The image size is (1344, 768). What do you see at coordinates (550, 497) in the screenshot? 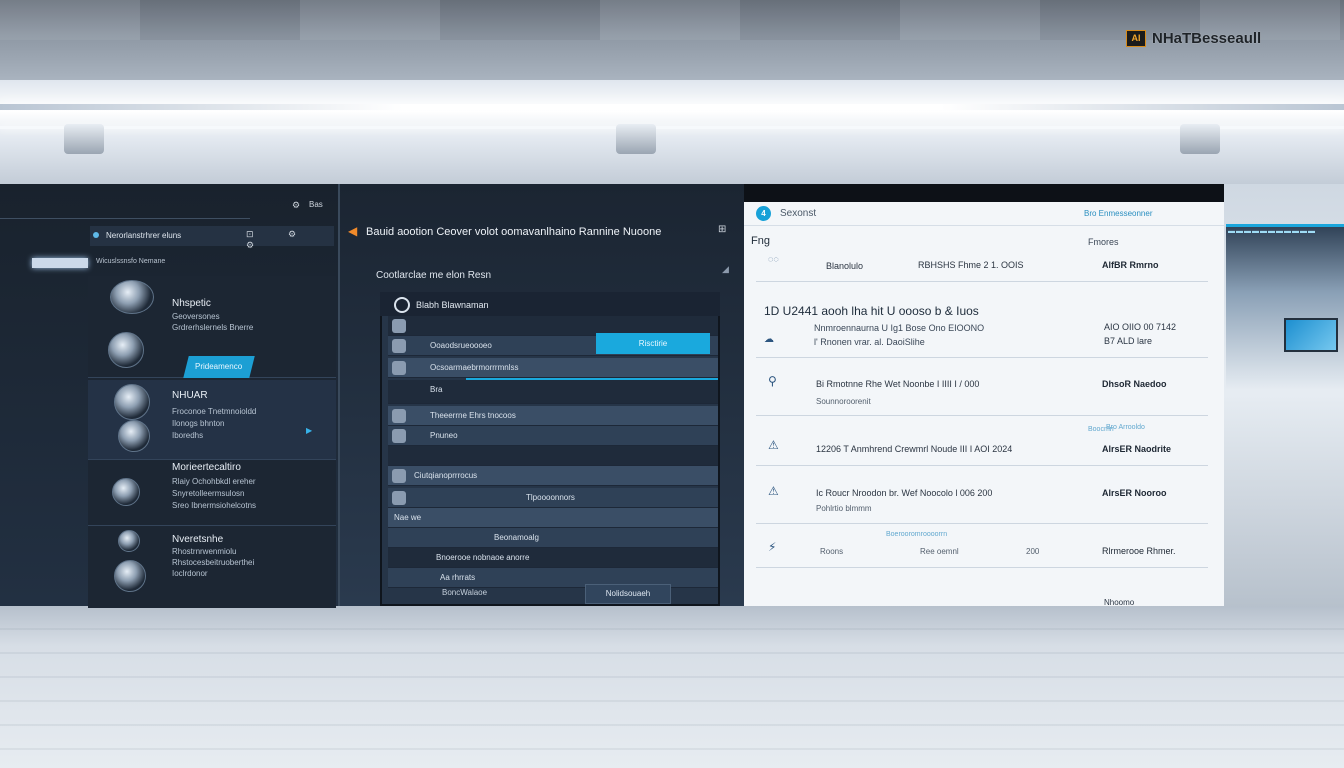
I see `record-row-text: Tlpoooonnors` at bounding box center [550, 497].